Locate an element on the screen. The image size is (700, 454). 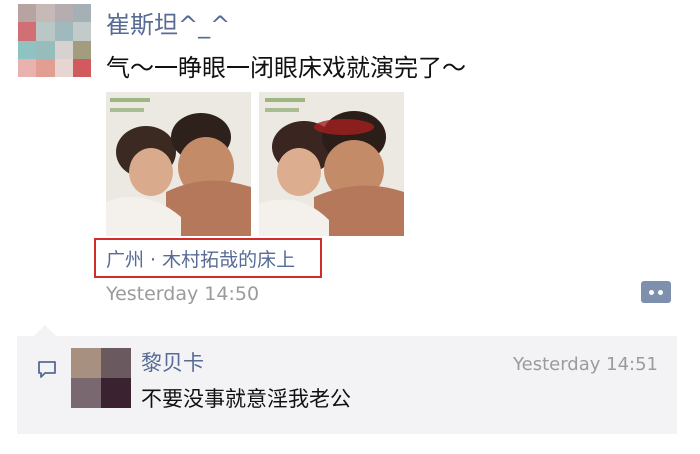
more-actions-button is located at coordinates (656, 292).